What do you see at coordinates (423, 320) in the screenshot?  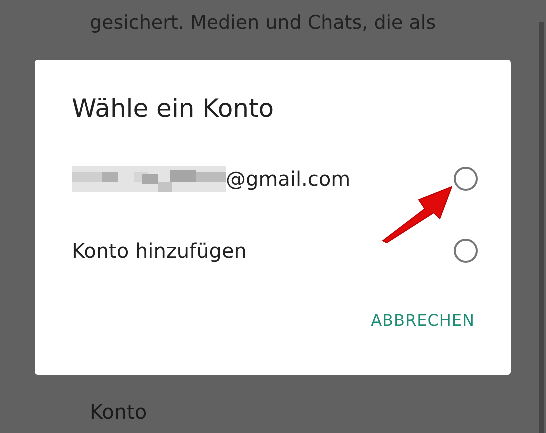 I see `cancel-button: ABBRECHEN` at bounding box center [423, 320].